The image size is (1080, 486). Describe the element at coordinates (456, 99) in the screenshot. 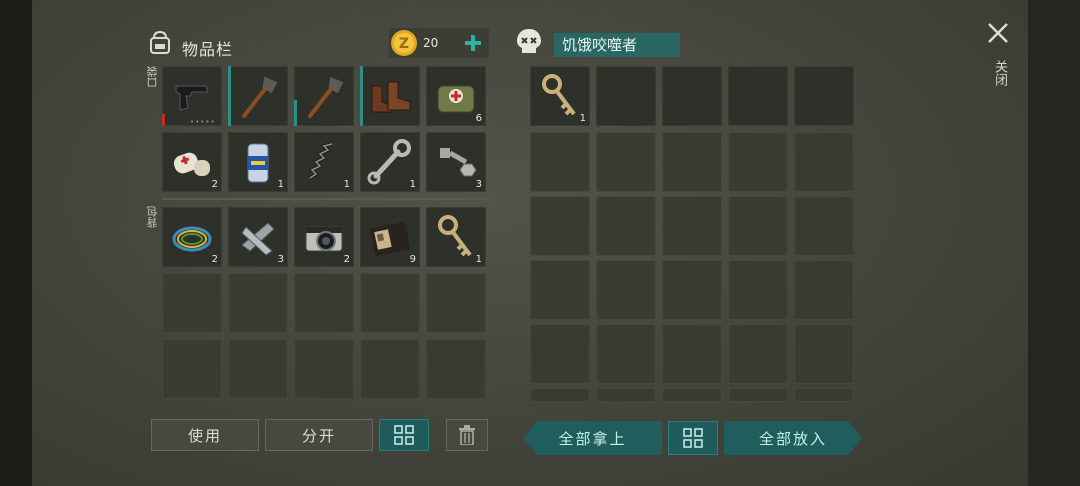

I see `medkit-bag-icon` at that location.